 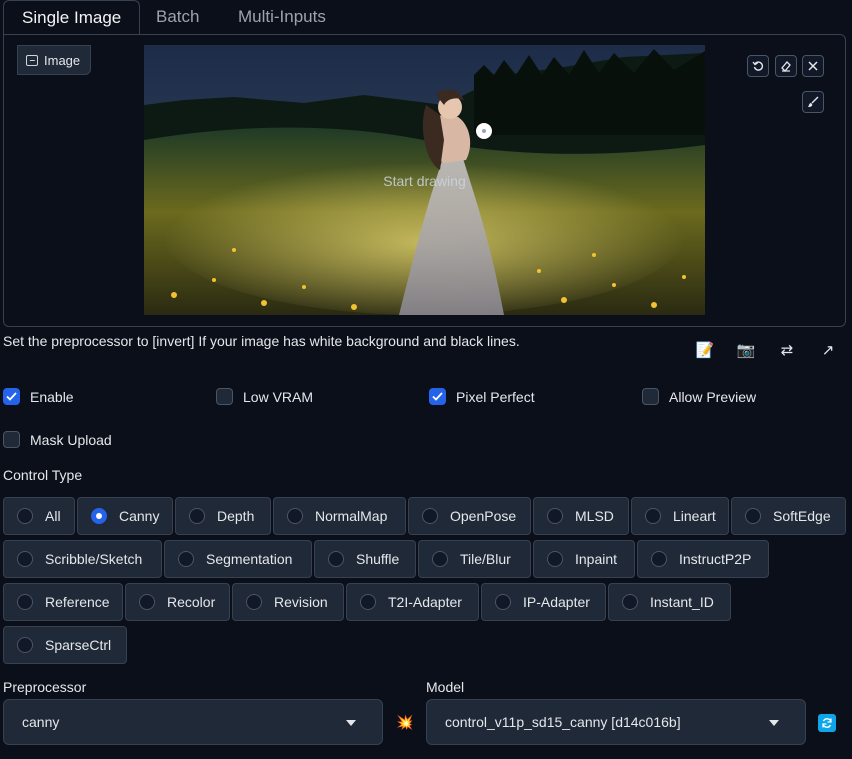 I want to click on control-type-recolor: Recolor, so click(x=177, y=602).